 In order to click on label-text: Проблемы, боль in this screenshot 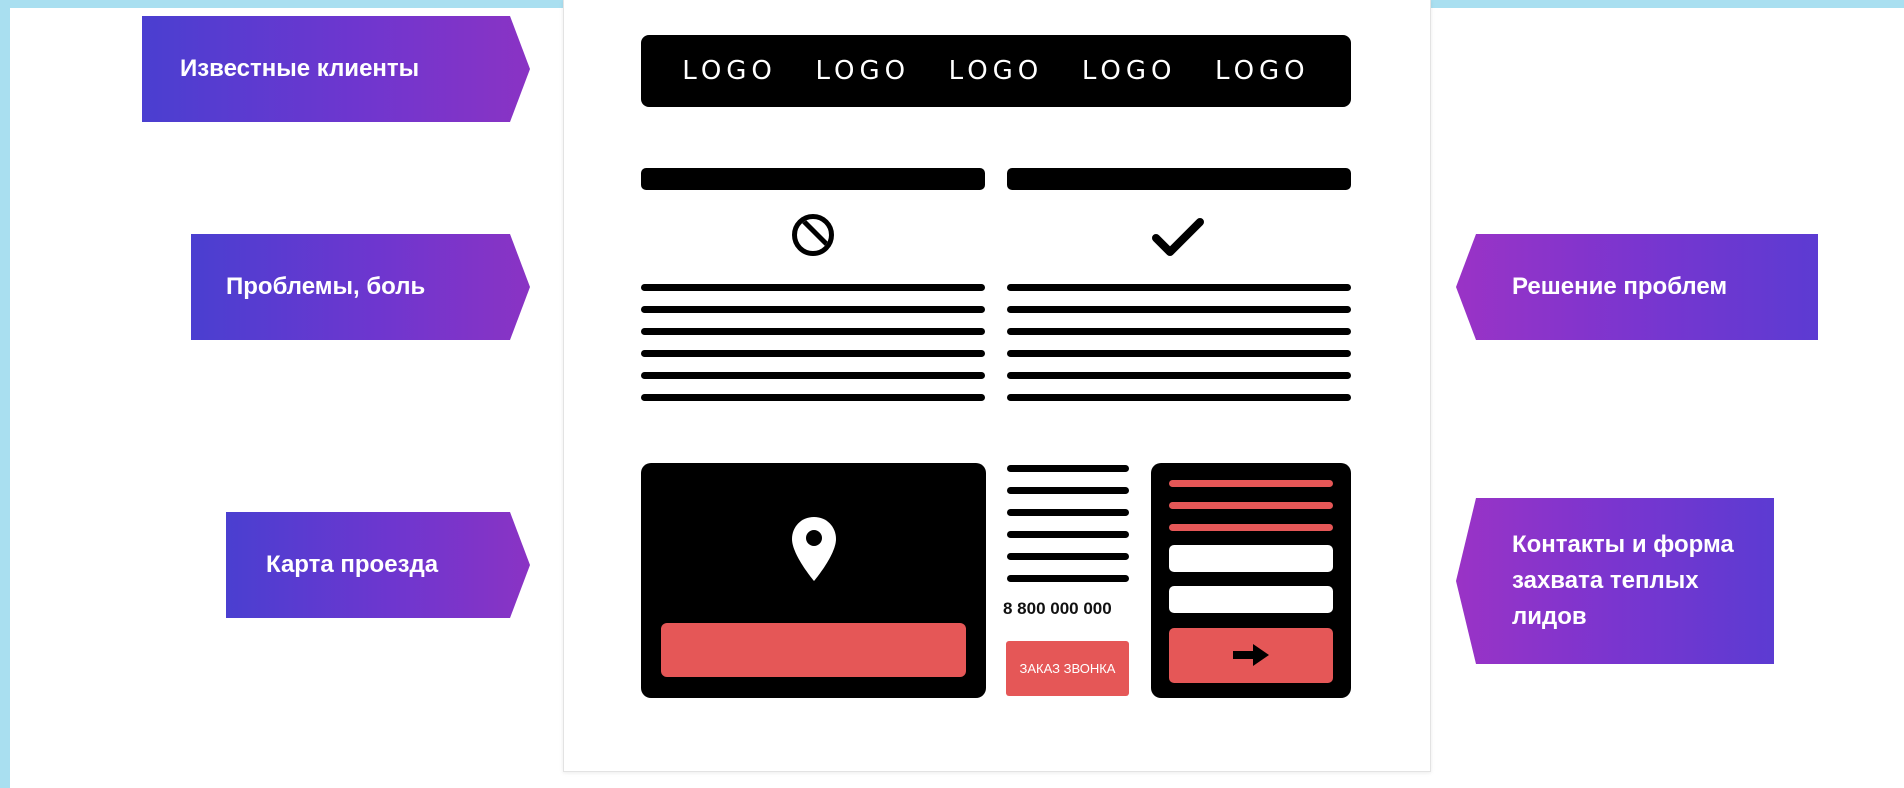, I will do `click(326, 286)`.